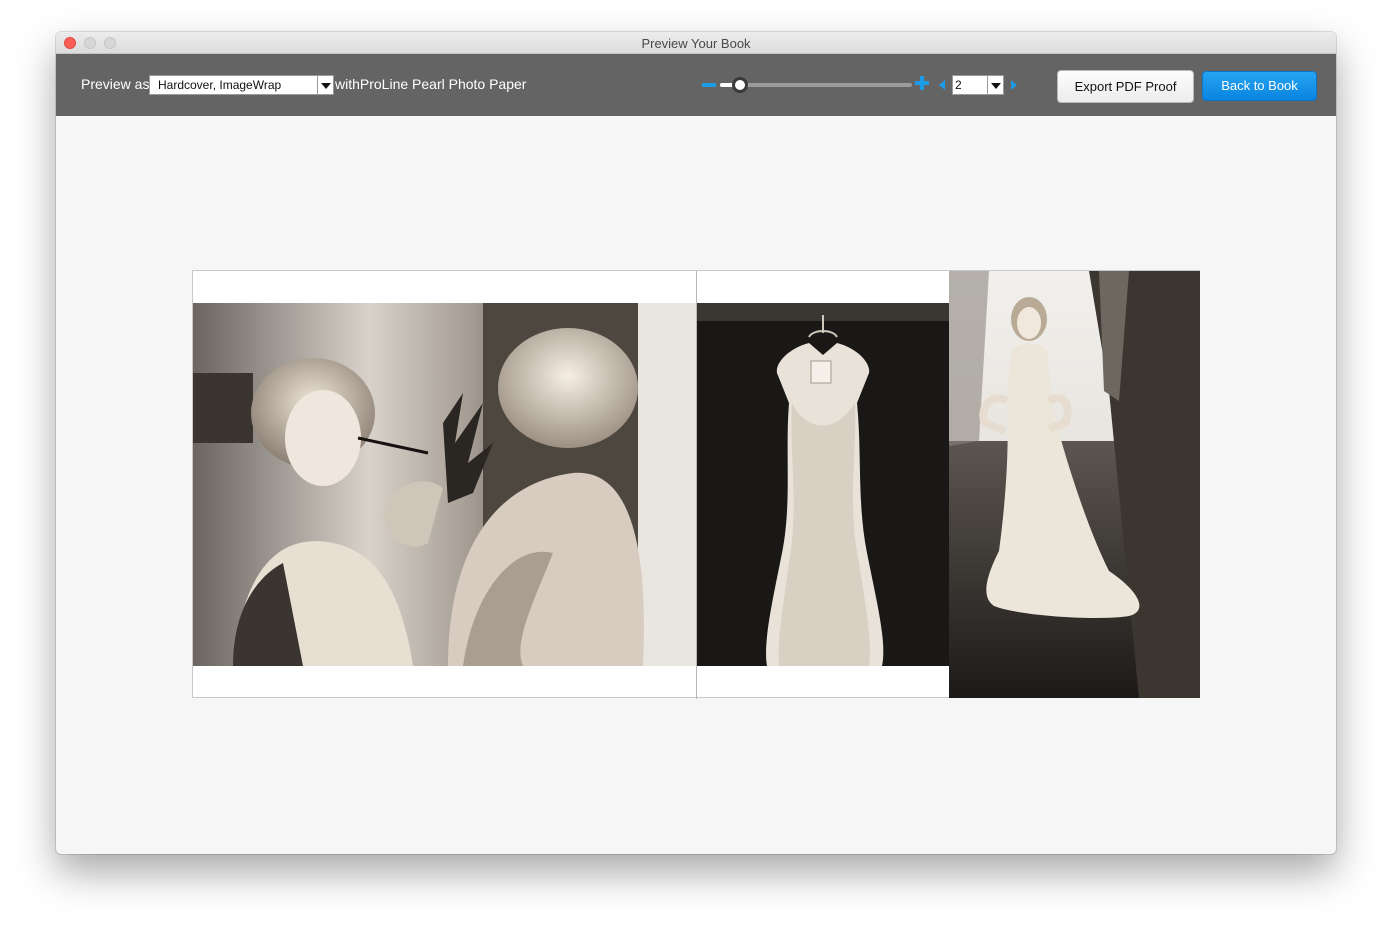 The width and height of the screenshot is (1392, 934). Describe the element at coordinates (1259, 86) in the screenshot. I see `back-to-book-button: Back to Book` at that location.